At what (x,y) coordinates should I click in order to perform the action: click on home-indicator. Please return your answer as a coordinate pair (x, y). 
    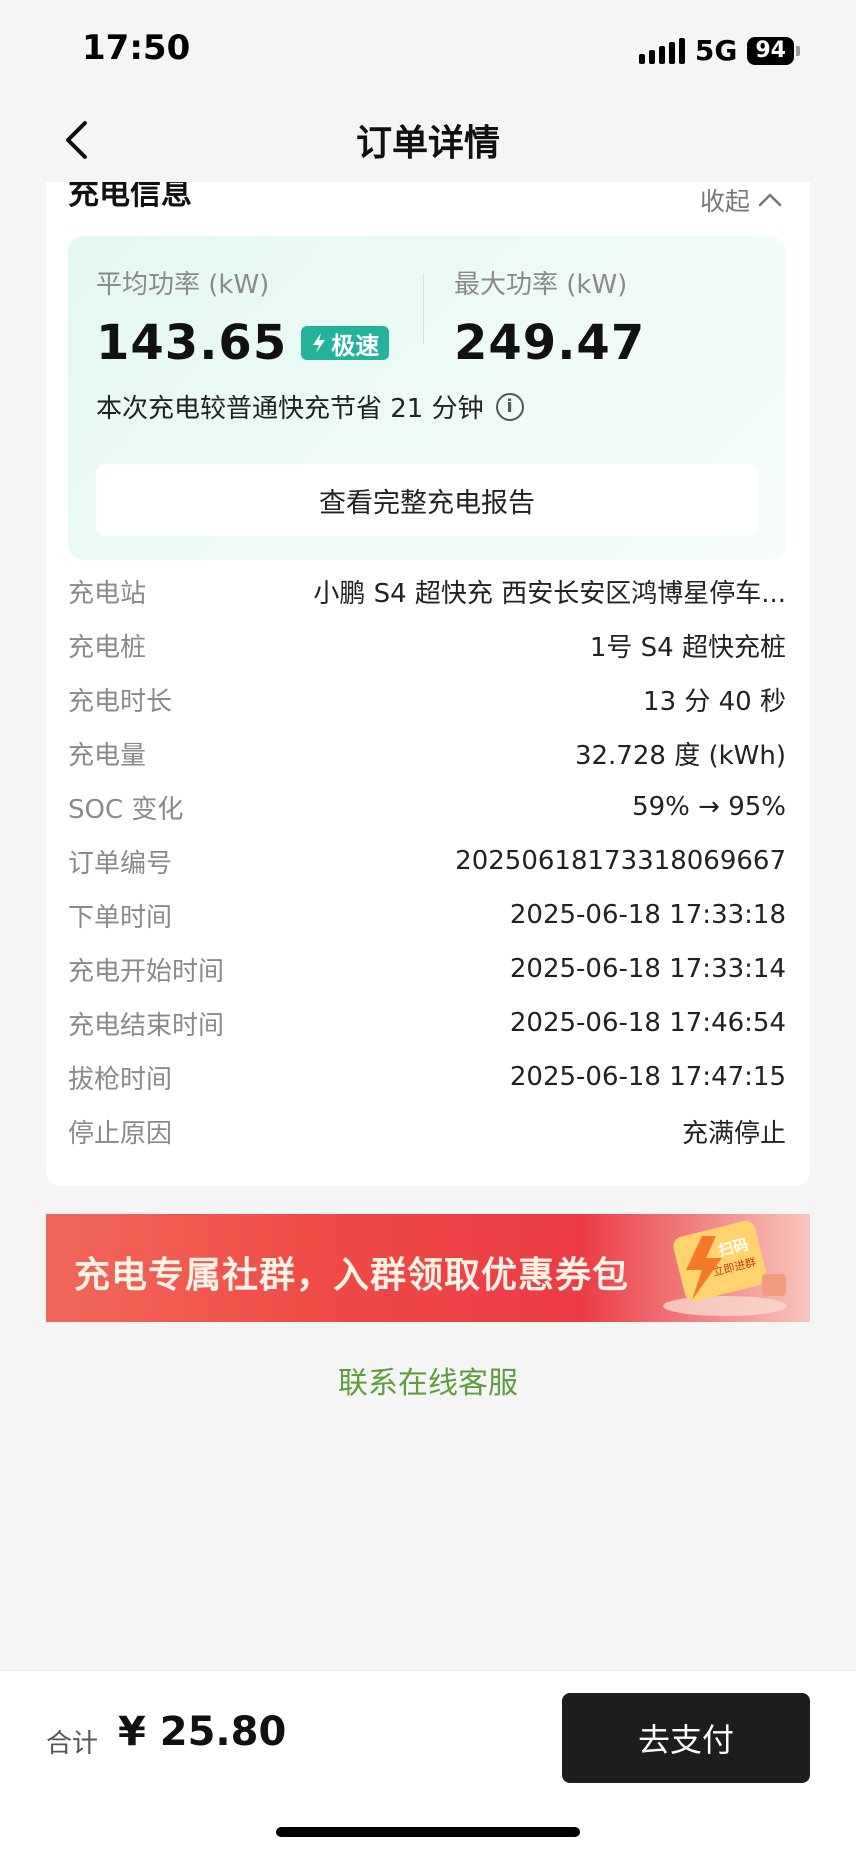
    Looking at the image, I should click on (428, 1832).